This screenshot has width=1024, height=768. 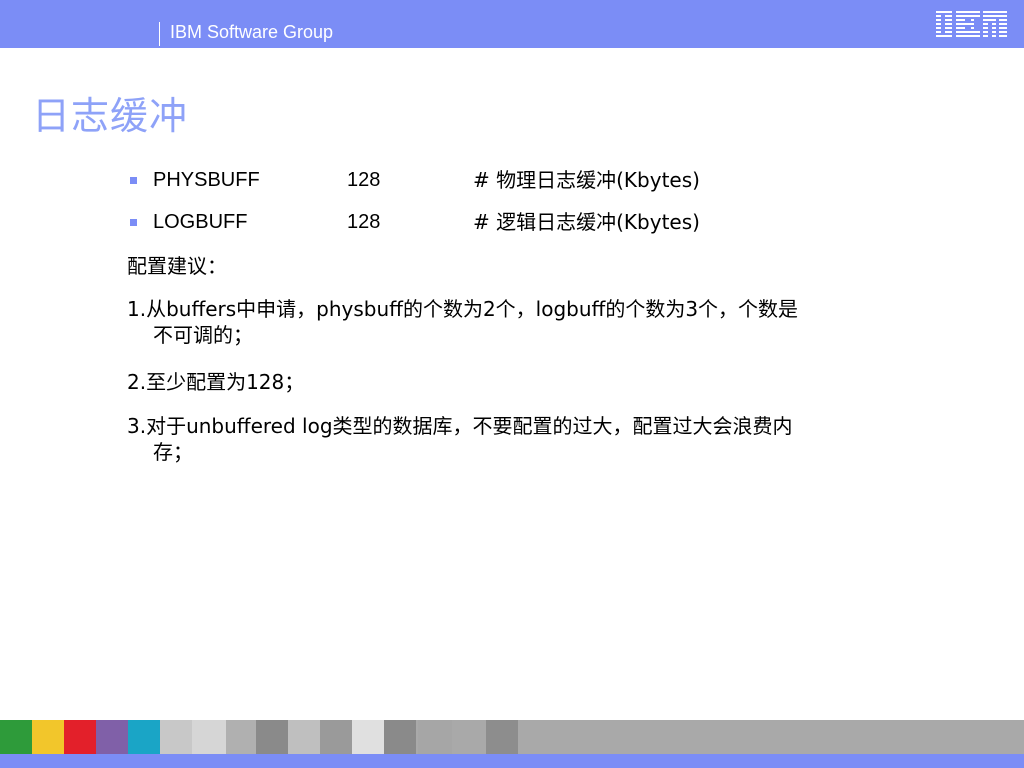 I want to click on header-bar: IBM Software Group, so click(x=512, y=24).